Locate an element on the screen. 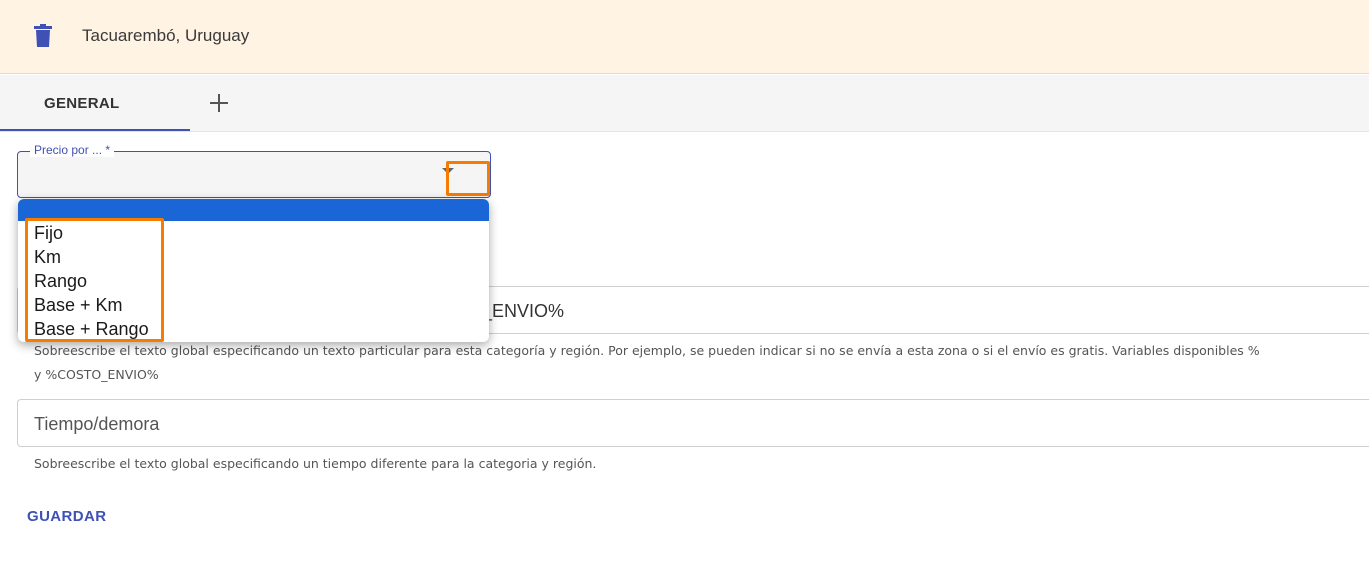 The height and width of the screenshot is (564, 1369). tab-general: GENERAL is located at coordinates (95, 103).